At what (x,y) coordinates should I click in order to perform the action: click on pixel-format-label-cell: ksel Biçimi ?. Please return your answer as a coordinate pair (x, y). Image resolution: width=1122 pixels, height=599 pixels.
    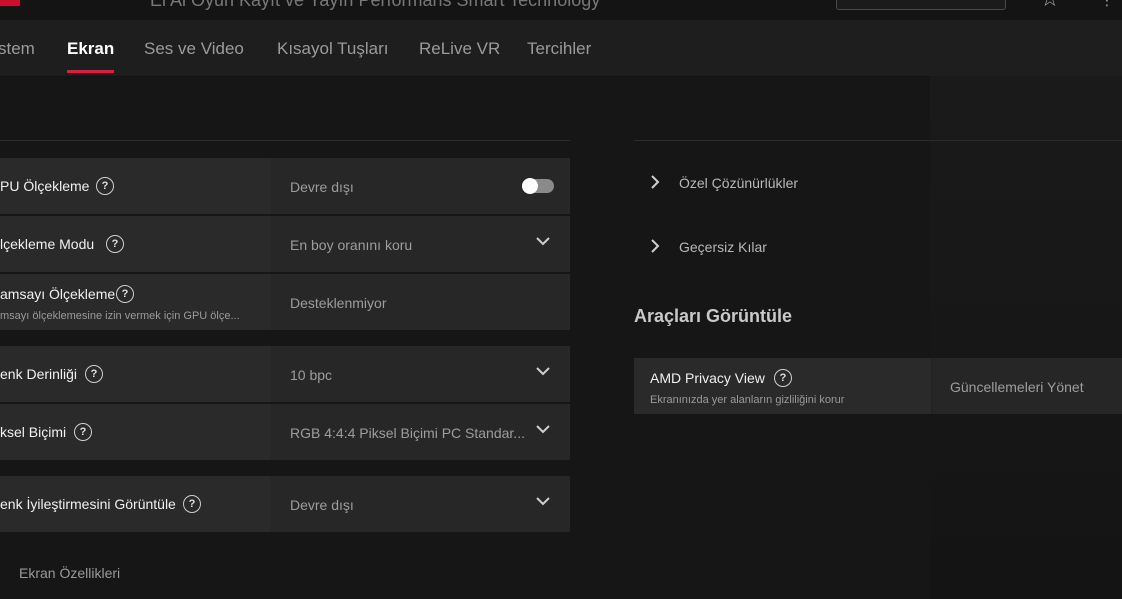
    Looking at the image, I should click on (135, 432).